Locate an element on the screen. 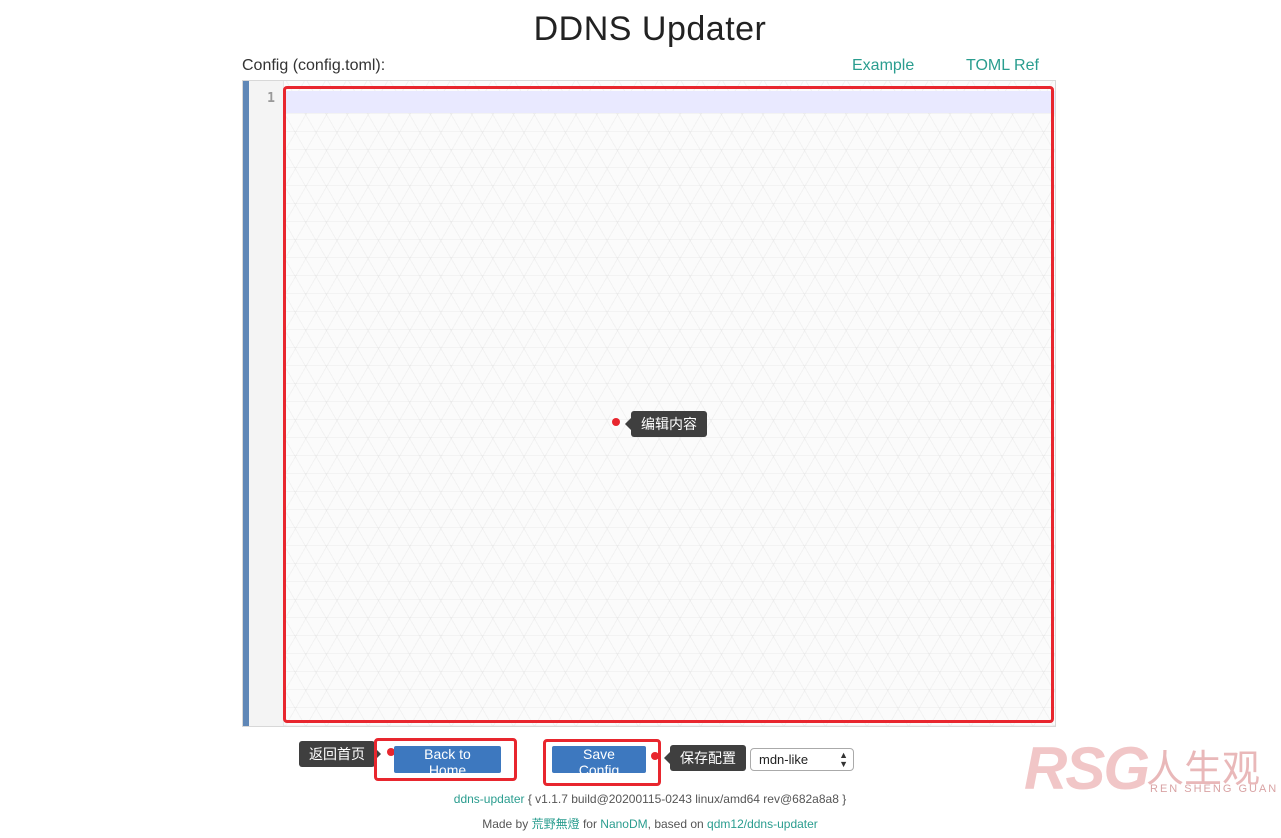  select-arrows-icon: ▲ ▼ is located at coordinates (843, 759).